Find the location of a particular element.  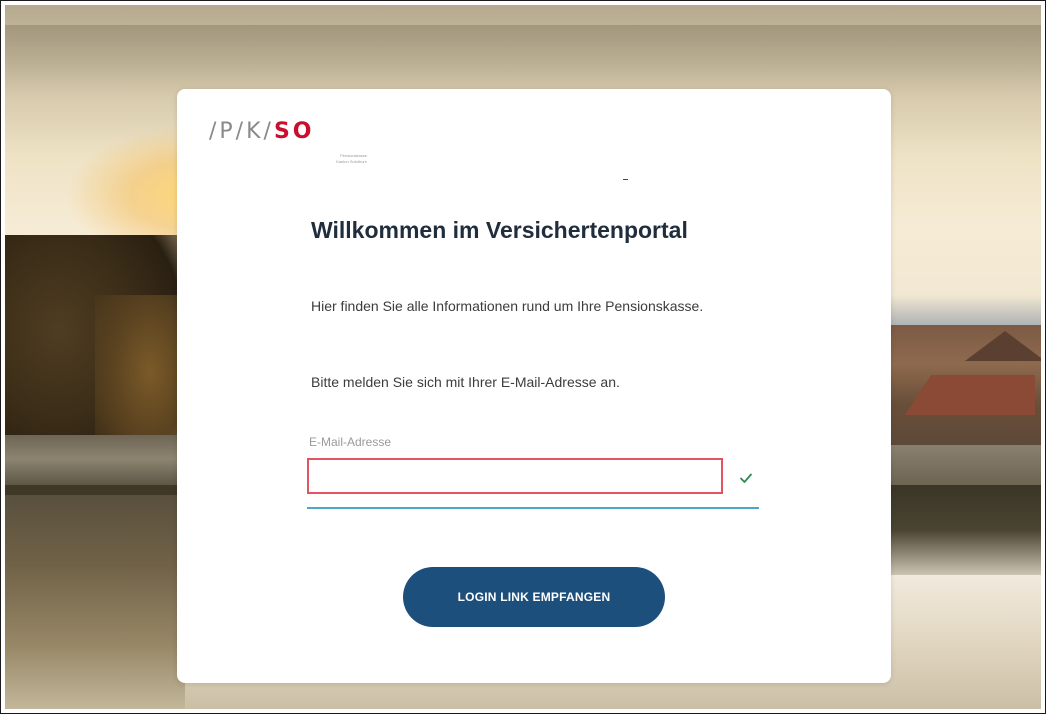

page-title: Willkommen im Versichertenportal is located at coordinates (499, 230).